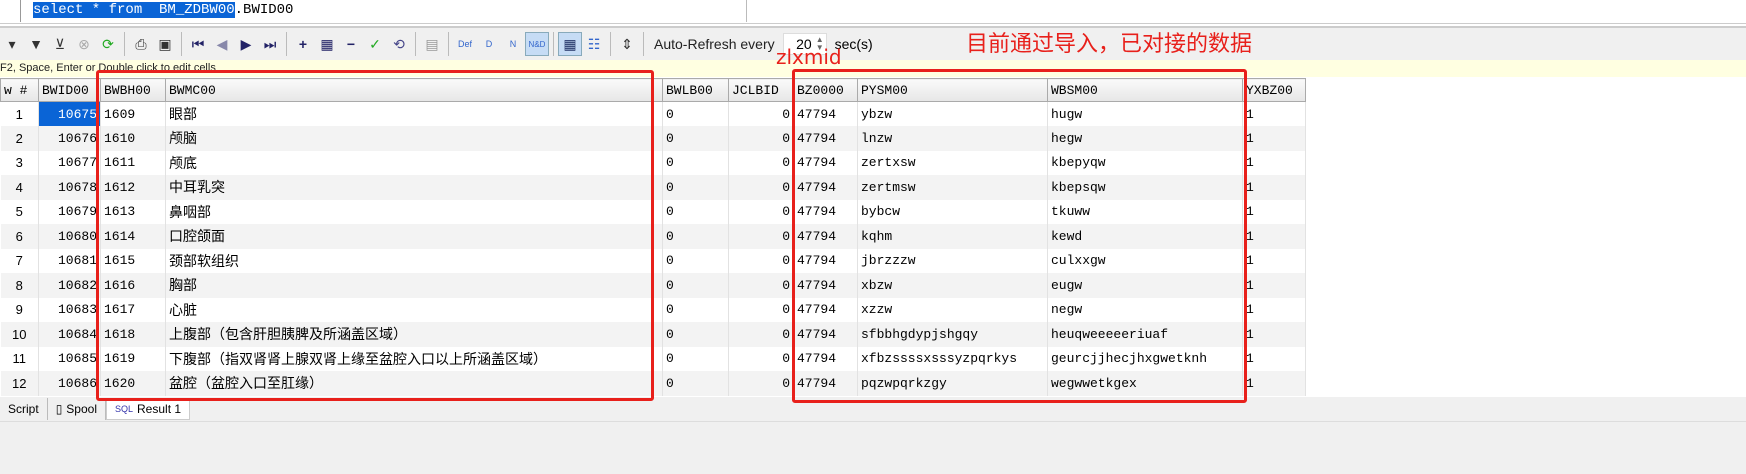 The image size is (1746, 474). What do you see at coordinates (84, 44) in the screenshot?
I see `cancel-icon: ⊗` at bounding box center [84, 44].